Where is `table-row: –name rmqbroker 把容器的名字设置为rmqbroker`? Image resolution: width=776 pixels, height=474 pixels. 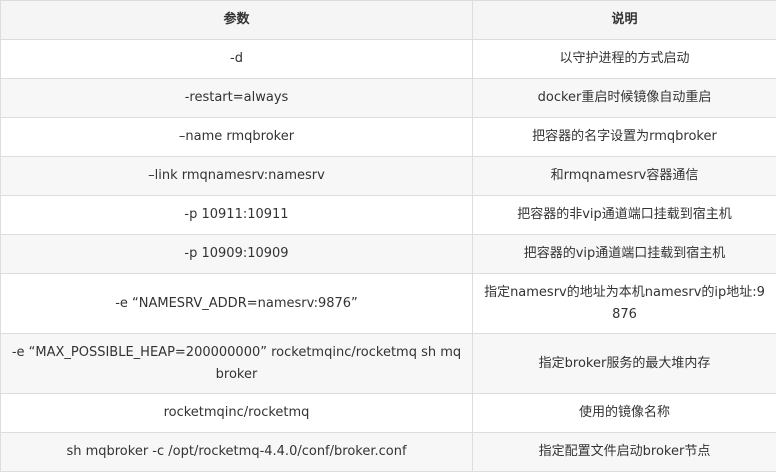
table-row: –name rmqbroker 把容器的名字设置为rmqbroker is located at coordinates (388, 137).